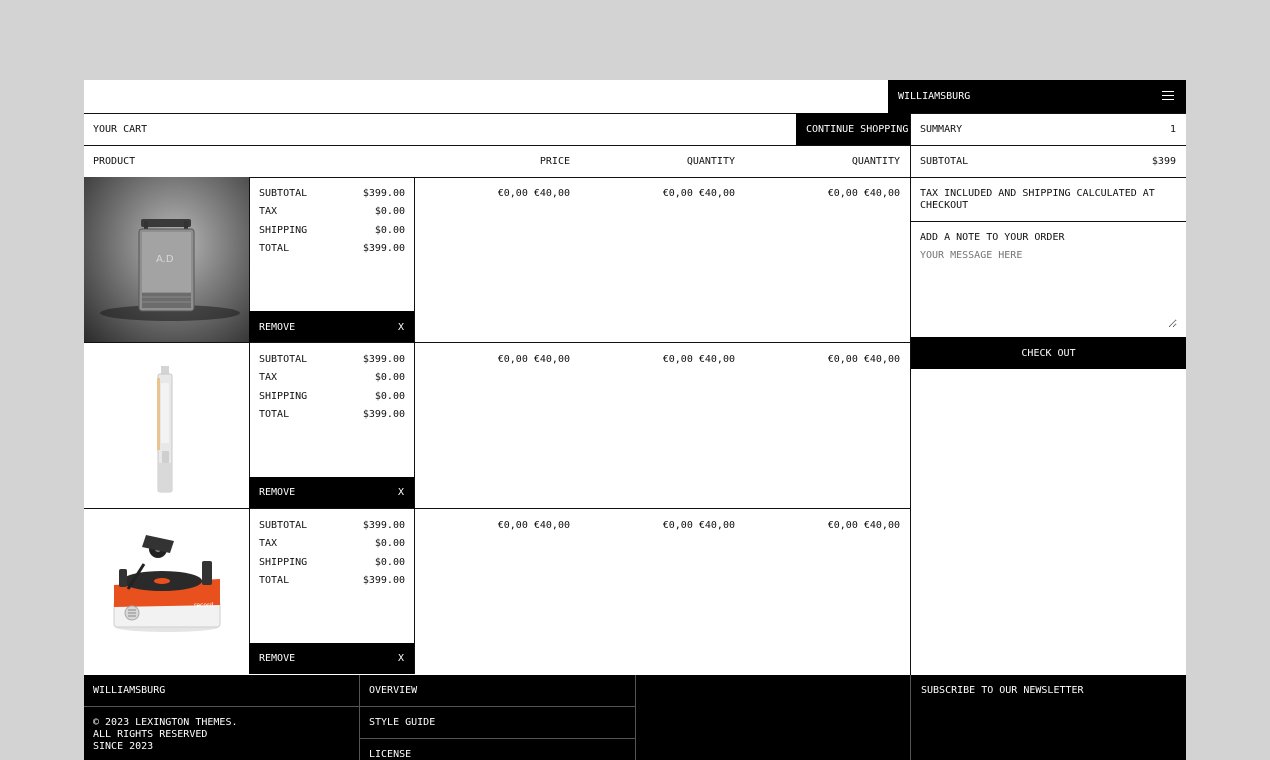 The width and height of the screenshot is (1270, 760). What do you see at coordinates (1002, 691) in the screenshot?
I see `footer-newsletter-heading: SUBSCRIBE TO OUR NEWSLETTER` at bounding box center [1002, 691].